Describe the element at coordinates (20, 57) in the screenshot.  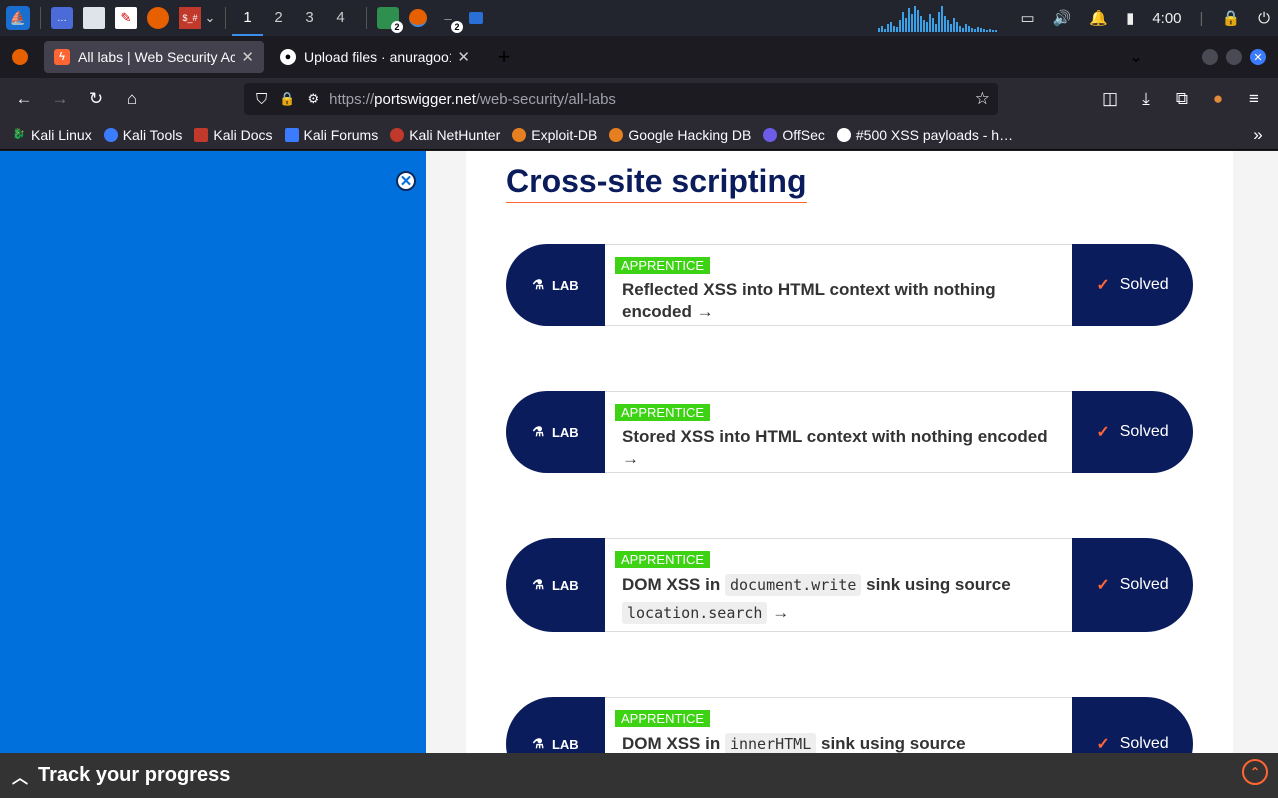
I see `firefox-view-icon` at that location.